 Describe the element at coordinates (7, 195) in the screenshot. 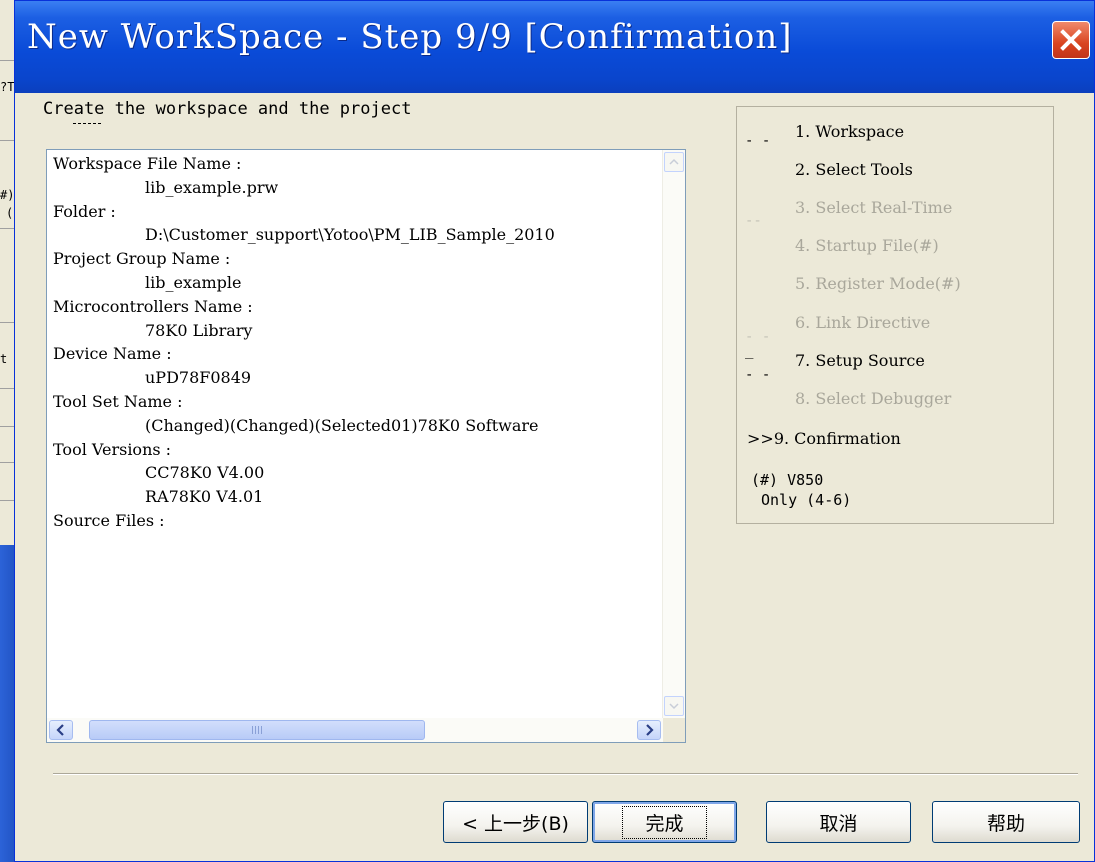

I see `bg-text-fragment: #)` at that location.